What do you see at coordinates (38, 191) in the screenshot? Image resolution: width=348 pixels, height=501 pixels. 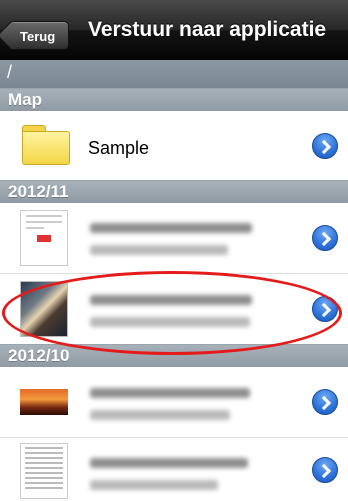 I see `section-title: 2012/11` at bounding box center [38, 191].